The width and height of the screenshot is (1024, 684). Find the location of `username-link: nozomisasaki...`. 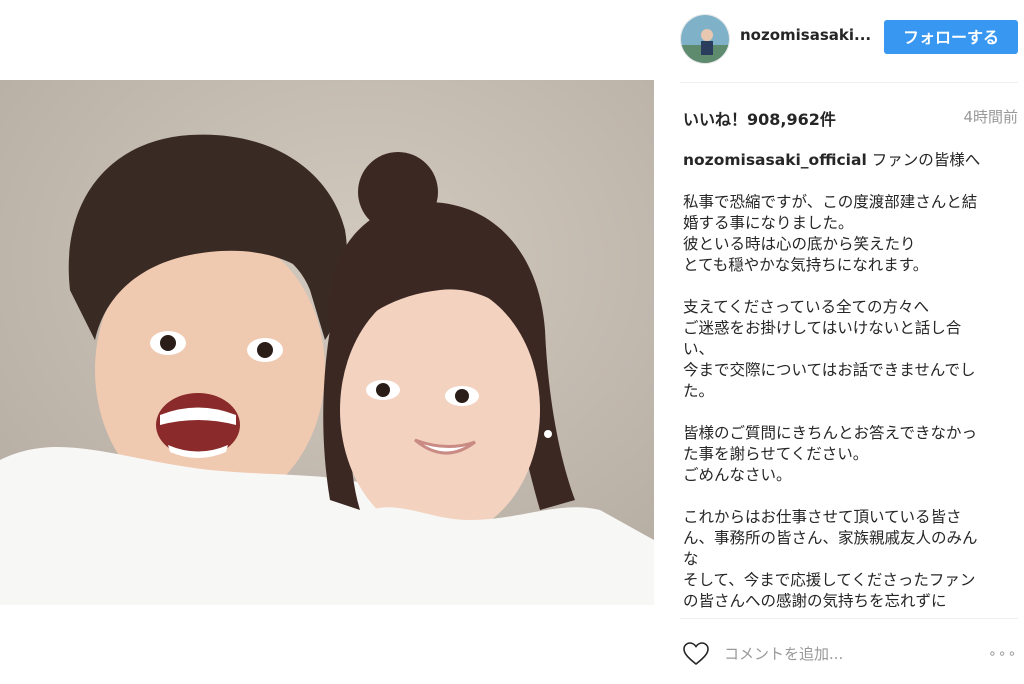

username-link: nozomisasaki... is located at coordinates (805, 35).